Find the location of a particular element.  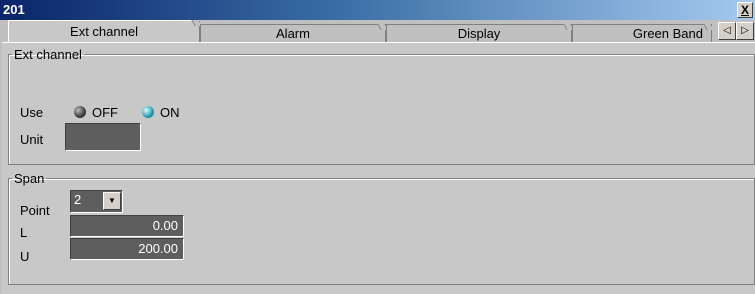

tab-alarm: Alarm is located at coordinates (293, 33).